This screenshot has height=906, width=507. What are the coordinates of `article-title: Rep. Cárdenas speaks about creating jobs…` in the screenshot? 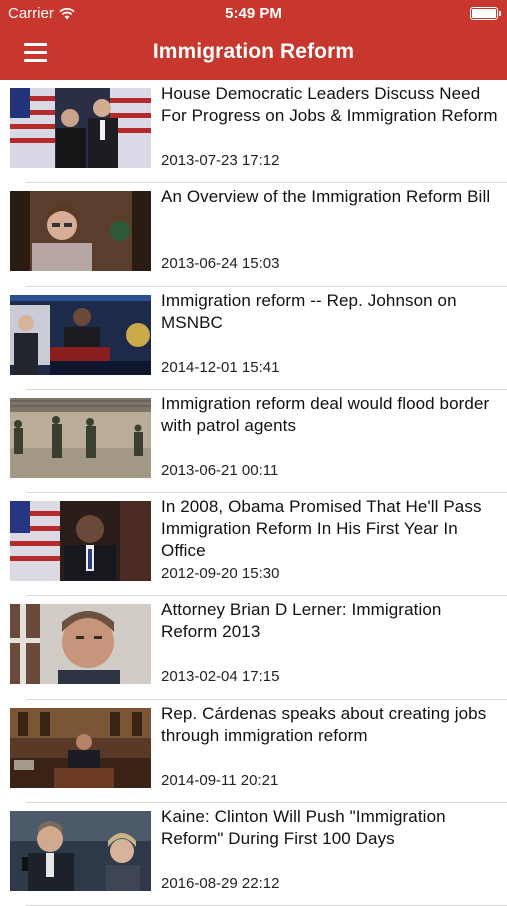 It's located at (324, 724).